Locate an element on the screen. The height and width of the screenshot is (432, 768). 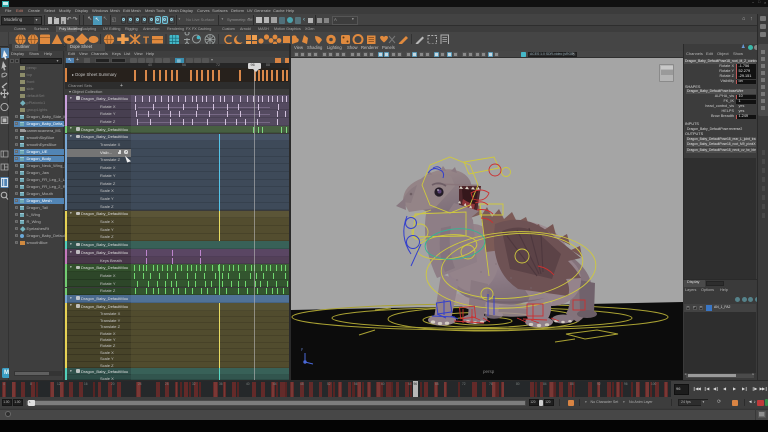
svg-text: y is located at coordinates (302, 349).